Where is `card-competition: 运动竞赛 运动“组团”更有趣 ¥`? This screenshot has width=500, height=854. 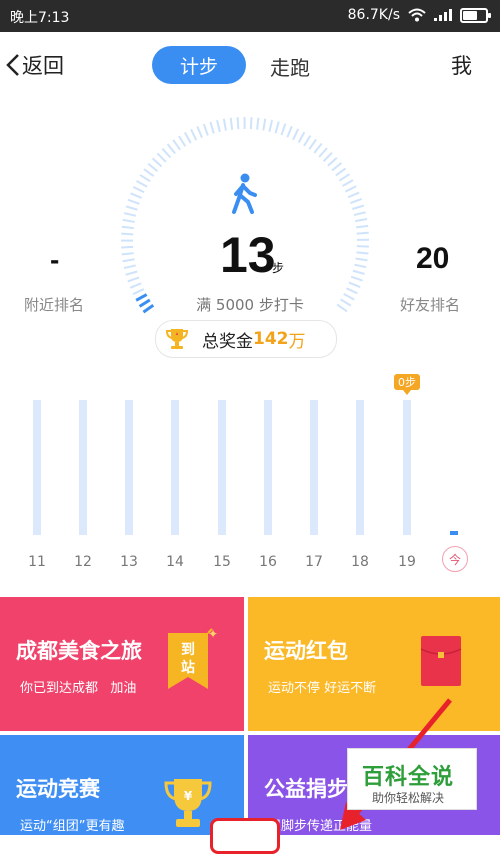 card-competition: 运动竞赛 运动“组团”更有趣 ¥ is located at coordinates (122, 785).